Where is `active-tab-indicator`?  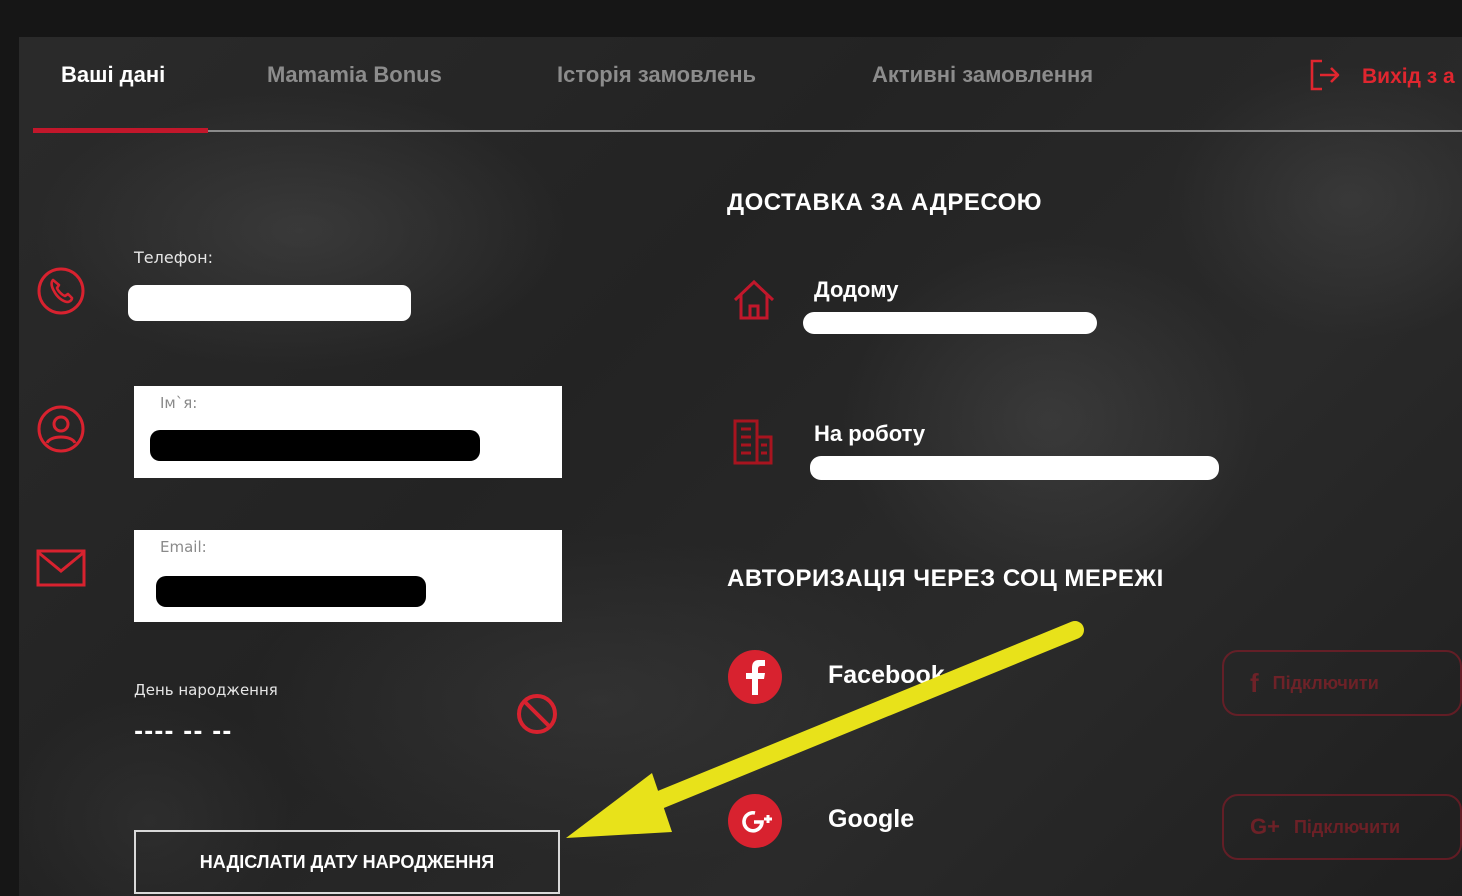
active-tab-indicator is located at coordinates (120, 130).